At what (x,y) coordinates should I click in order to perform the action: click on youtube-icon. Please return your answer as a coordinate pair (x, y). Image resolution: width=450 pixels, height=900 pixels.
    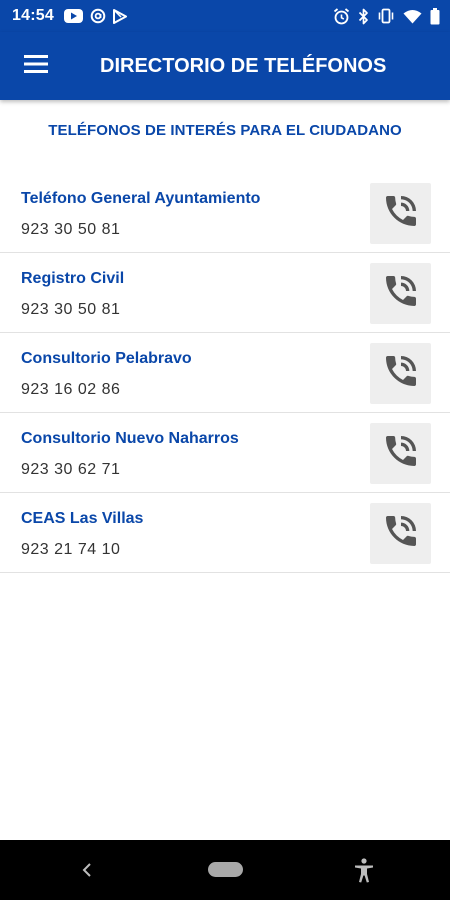
    Looking at the image, I should click on (73, 16).